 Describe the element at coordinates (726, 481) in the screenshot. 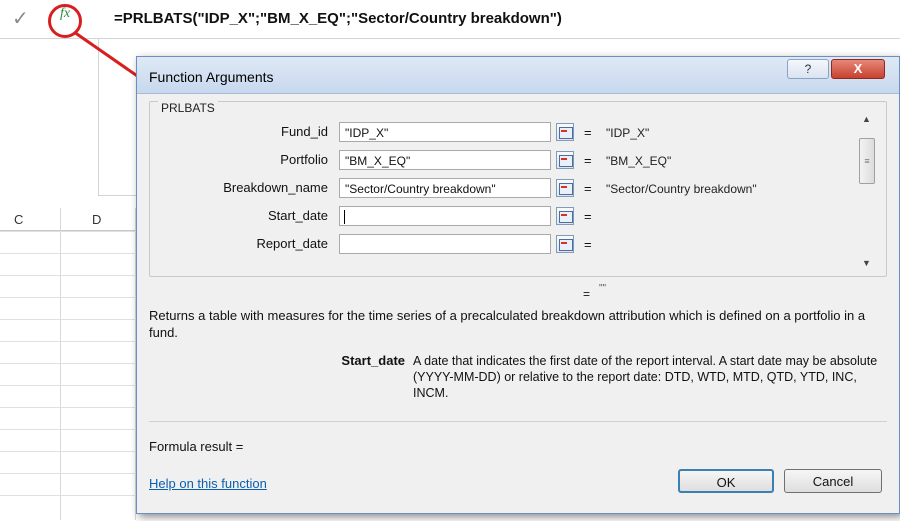

I see `ok-button: OK` at that location.